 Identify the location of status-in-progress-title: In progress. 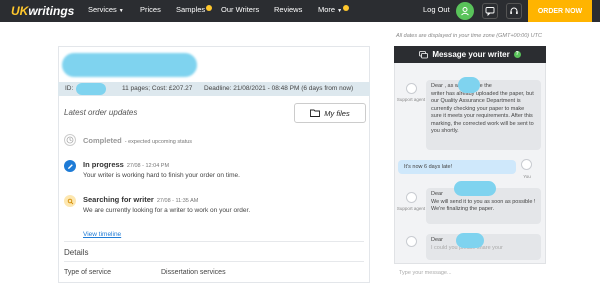
(103, 164).